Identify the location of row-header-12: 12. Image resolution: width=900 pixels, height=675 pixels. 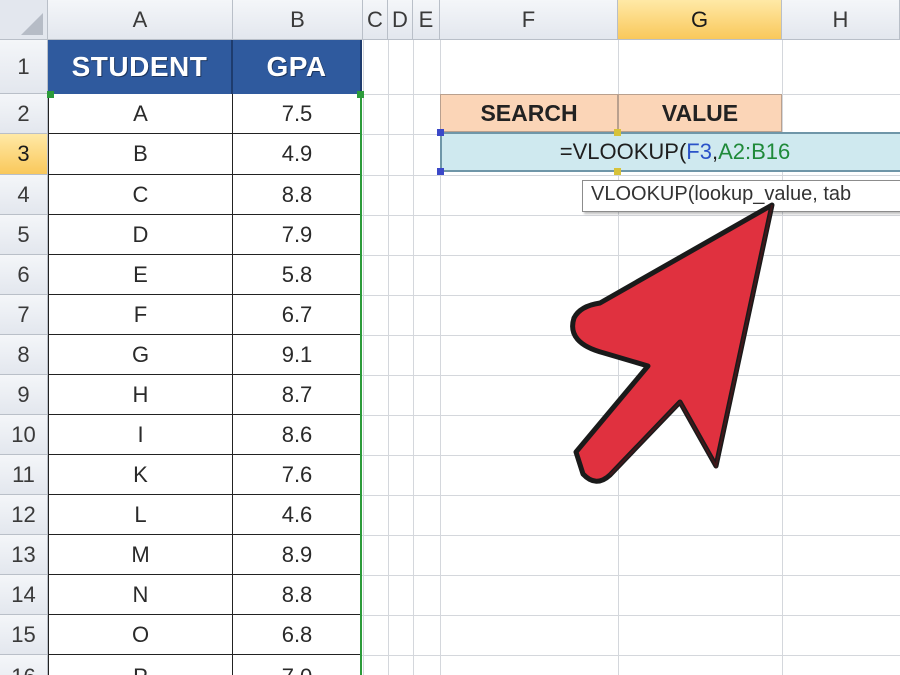
(24, 515).